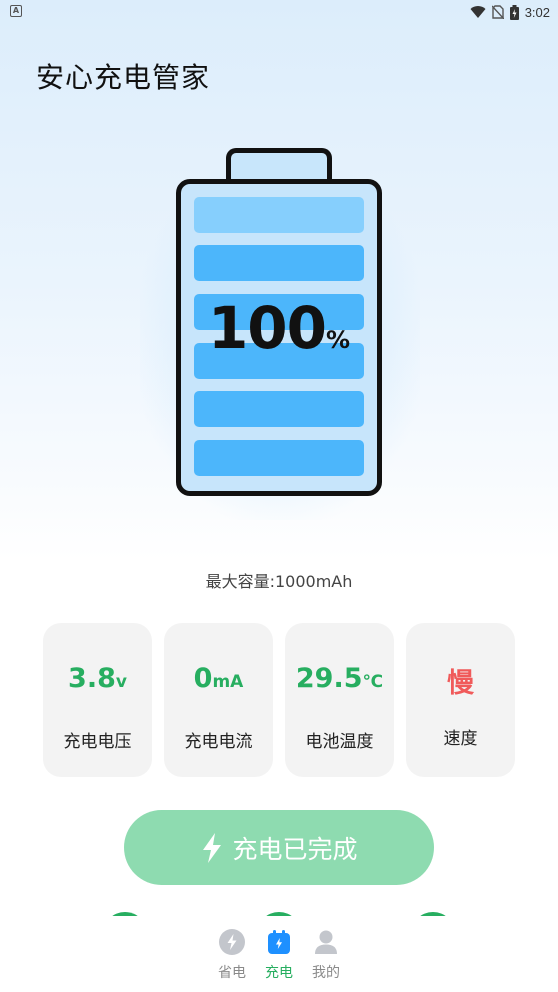 This screenshot has width=558, height=992. I want to click on lightning-icon, so click(212, 847).